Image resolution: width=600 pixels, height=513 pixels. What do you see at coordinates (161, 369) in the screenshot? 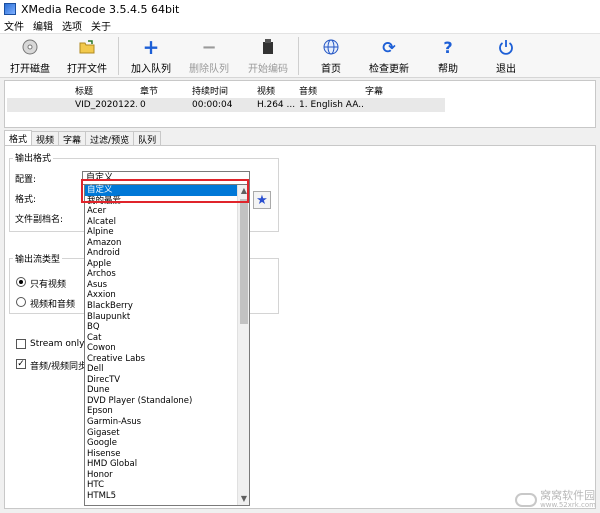
I see `list-item: Dell` at bounding box center [161, 369].